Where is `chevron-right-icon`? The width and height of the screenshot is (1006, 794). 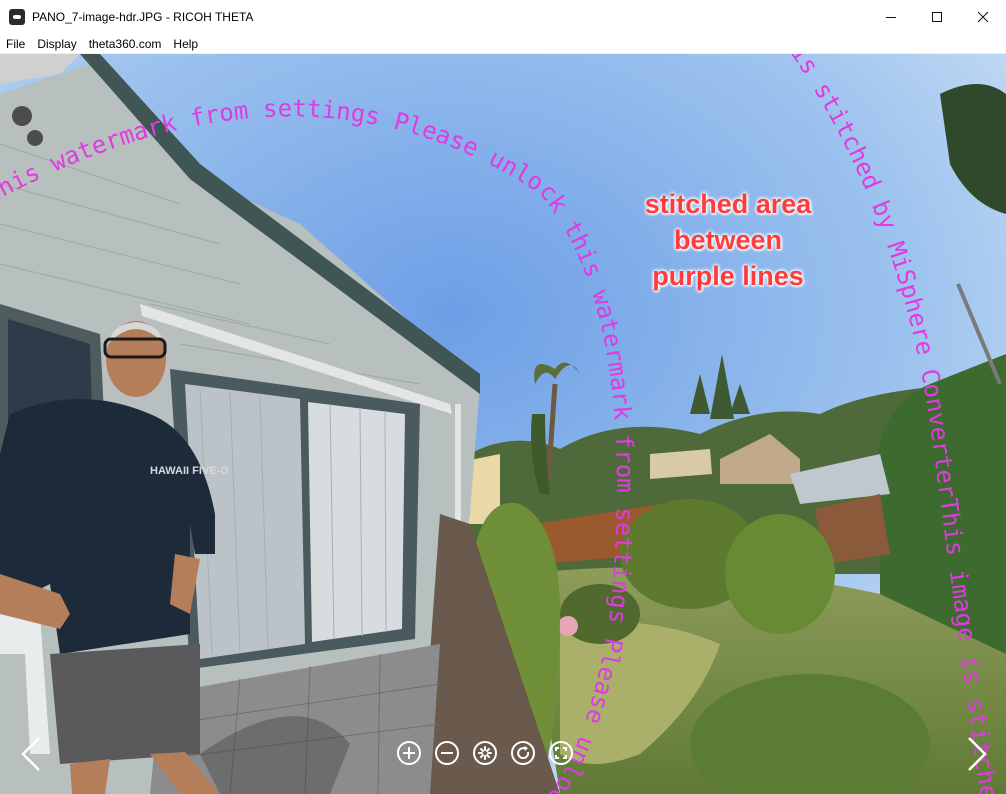
chevron-right-icon is located at coordinates (977, 754).